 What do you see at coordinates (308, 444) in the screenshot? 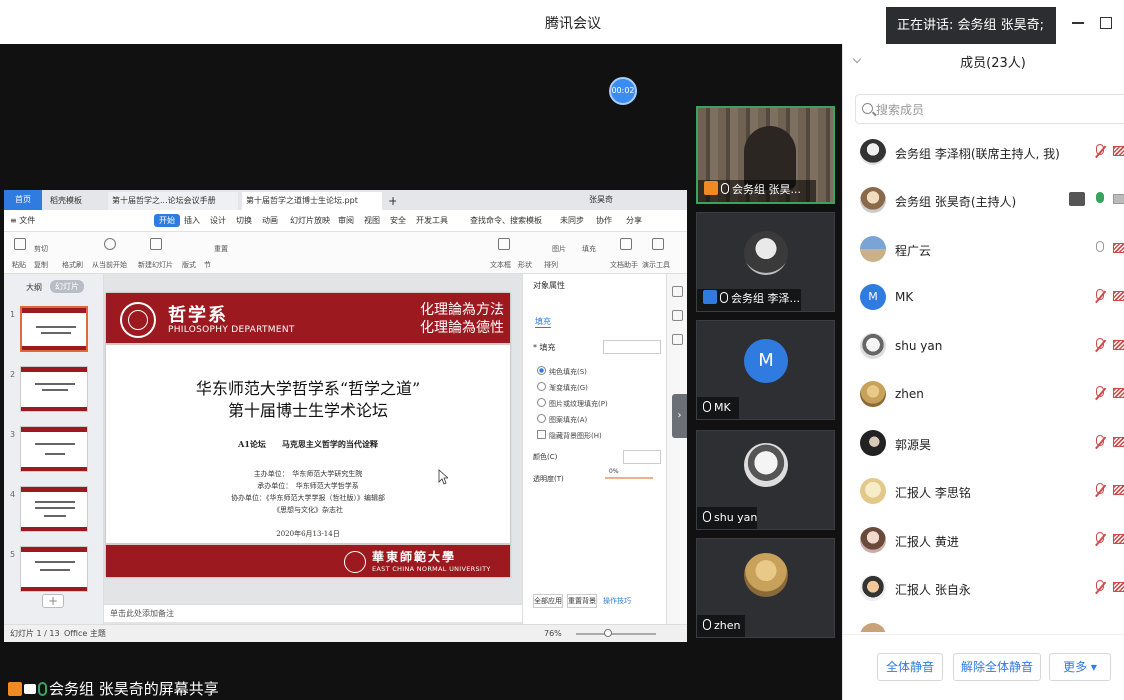
I see `slide-subtitle: A1论坛 马克思主义哲学的当代诠释` at bounding box center [308, 444].